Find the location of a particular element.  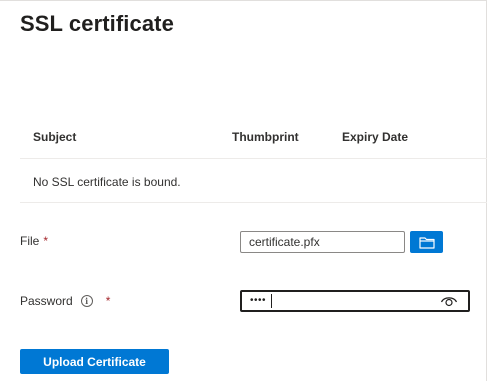

password-label-text: Password is located at coordinates (46, 301).